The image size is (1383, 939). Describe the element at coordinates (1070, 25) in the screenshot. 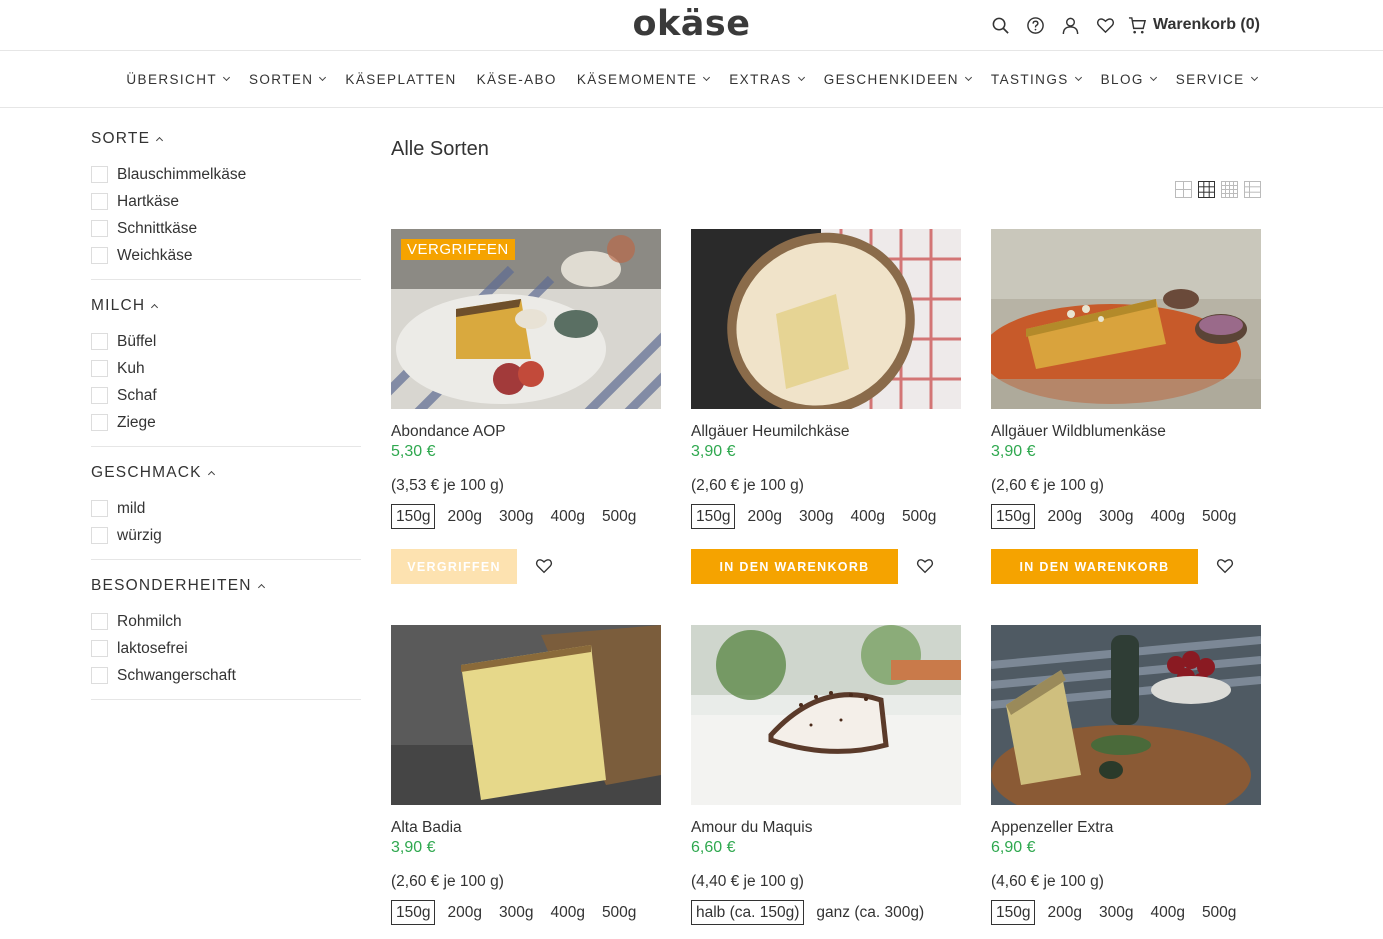

I see `account-icon` at that location.